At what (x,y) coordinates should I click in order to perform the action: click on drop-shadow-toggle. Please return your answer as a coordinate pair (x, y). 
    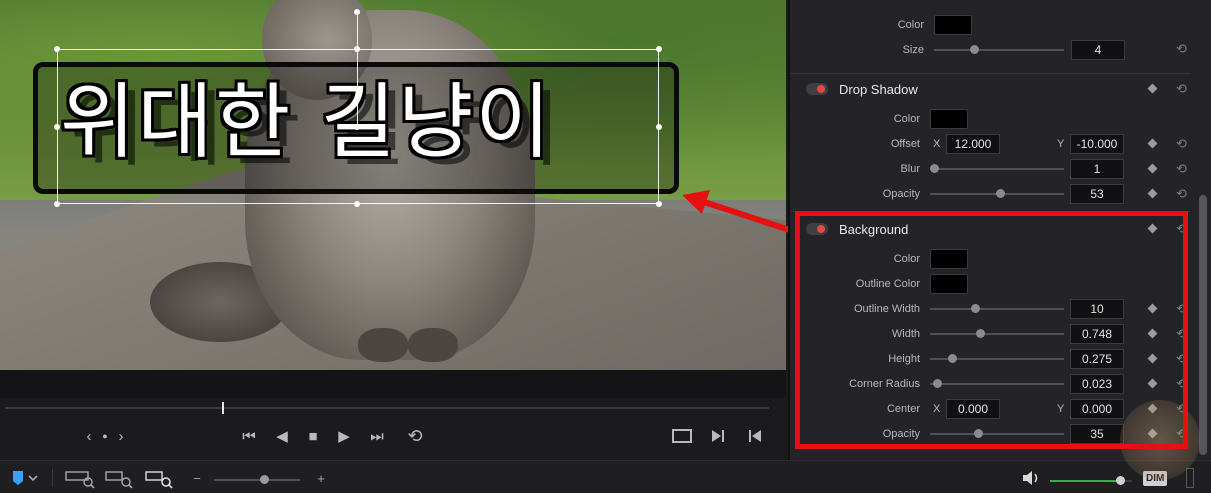
    Looking at the image, I should click on (817, 89).